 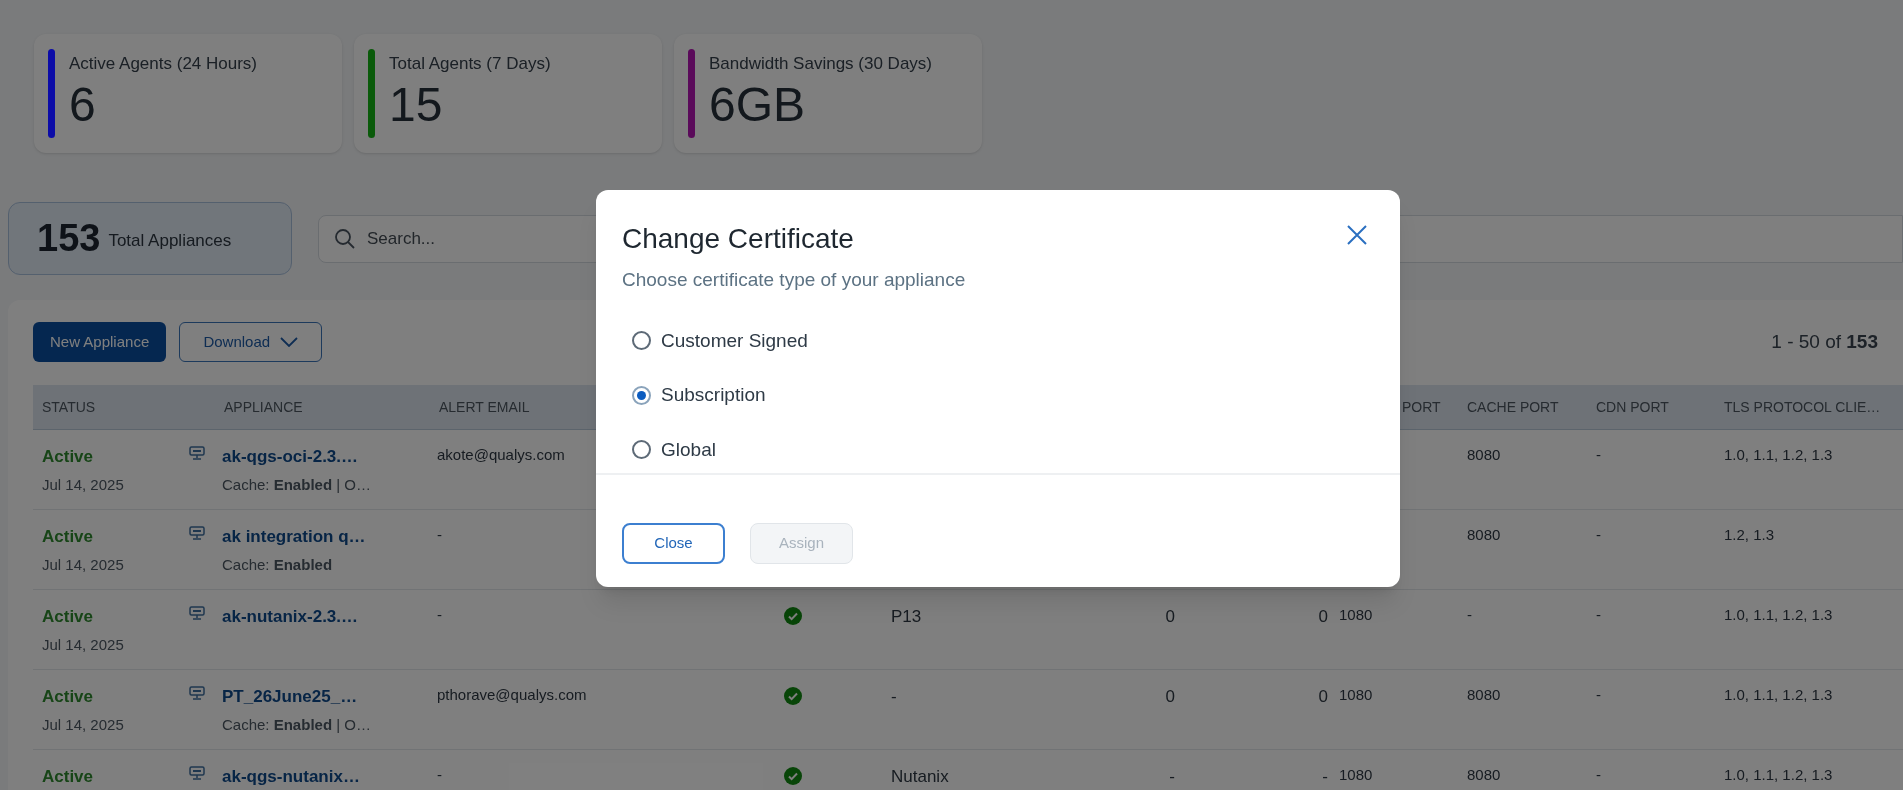 I want to click on radio-label: Customer Signed, so click(x=734, y=340).